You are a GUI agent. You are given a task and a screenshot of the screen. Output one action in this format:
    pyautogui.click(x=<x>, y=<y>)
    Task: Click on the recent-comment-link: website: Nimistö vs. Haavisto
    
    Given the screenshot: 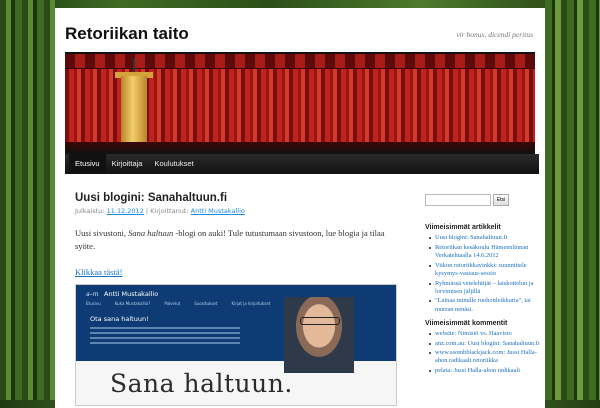 What is the action you would take?
    pyautogui.click(x=473, y=333)
    